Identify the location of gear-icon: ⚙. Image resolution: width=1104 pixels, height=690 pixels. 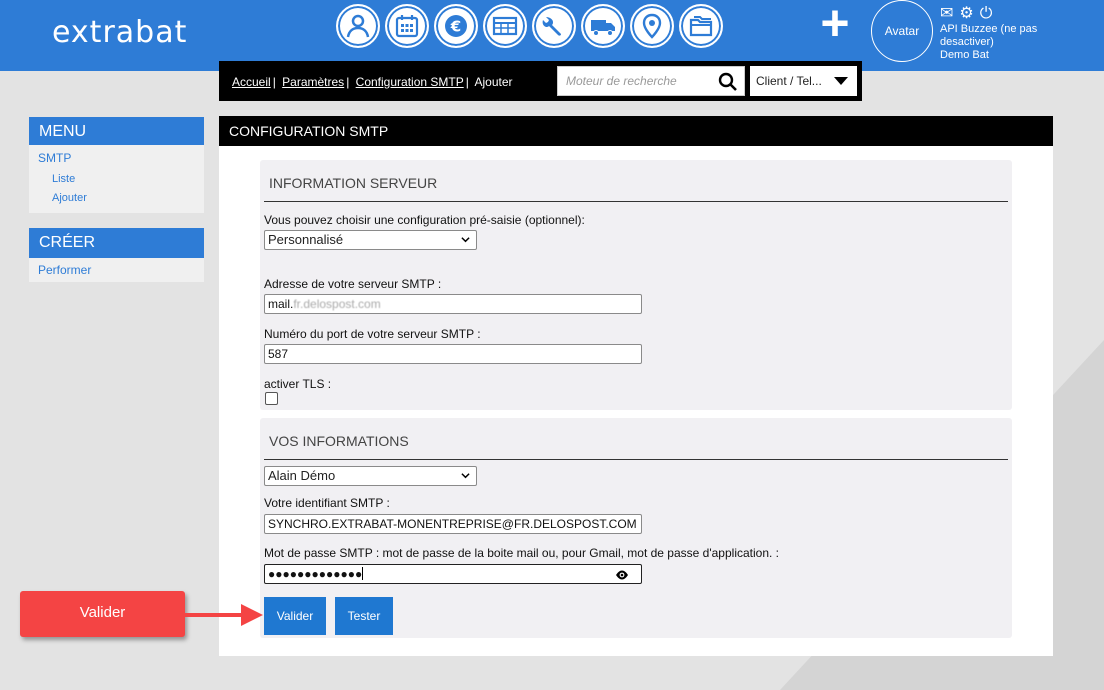
(966, 14).